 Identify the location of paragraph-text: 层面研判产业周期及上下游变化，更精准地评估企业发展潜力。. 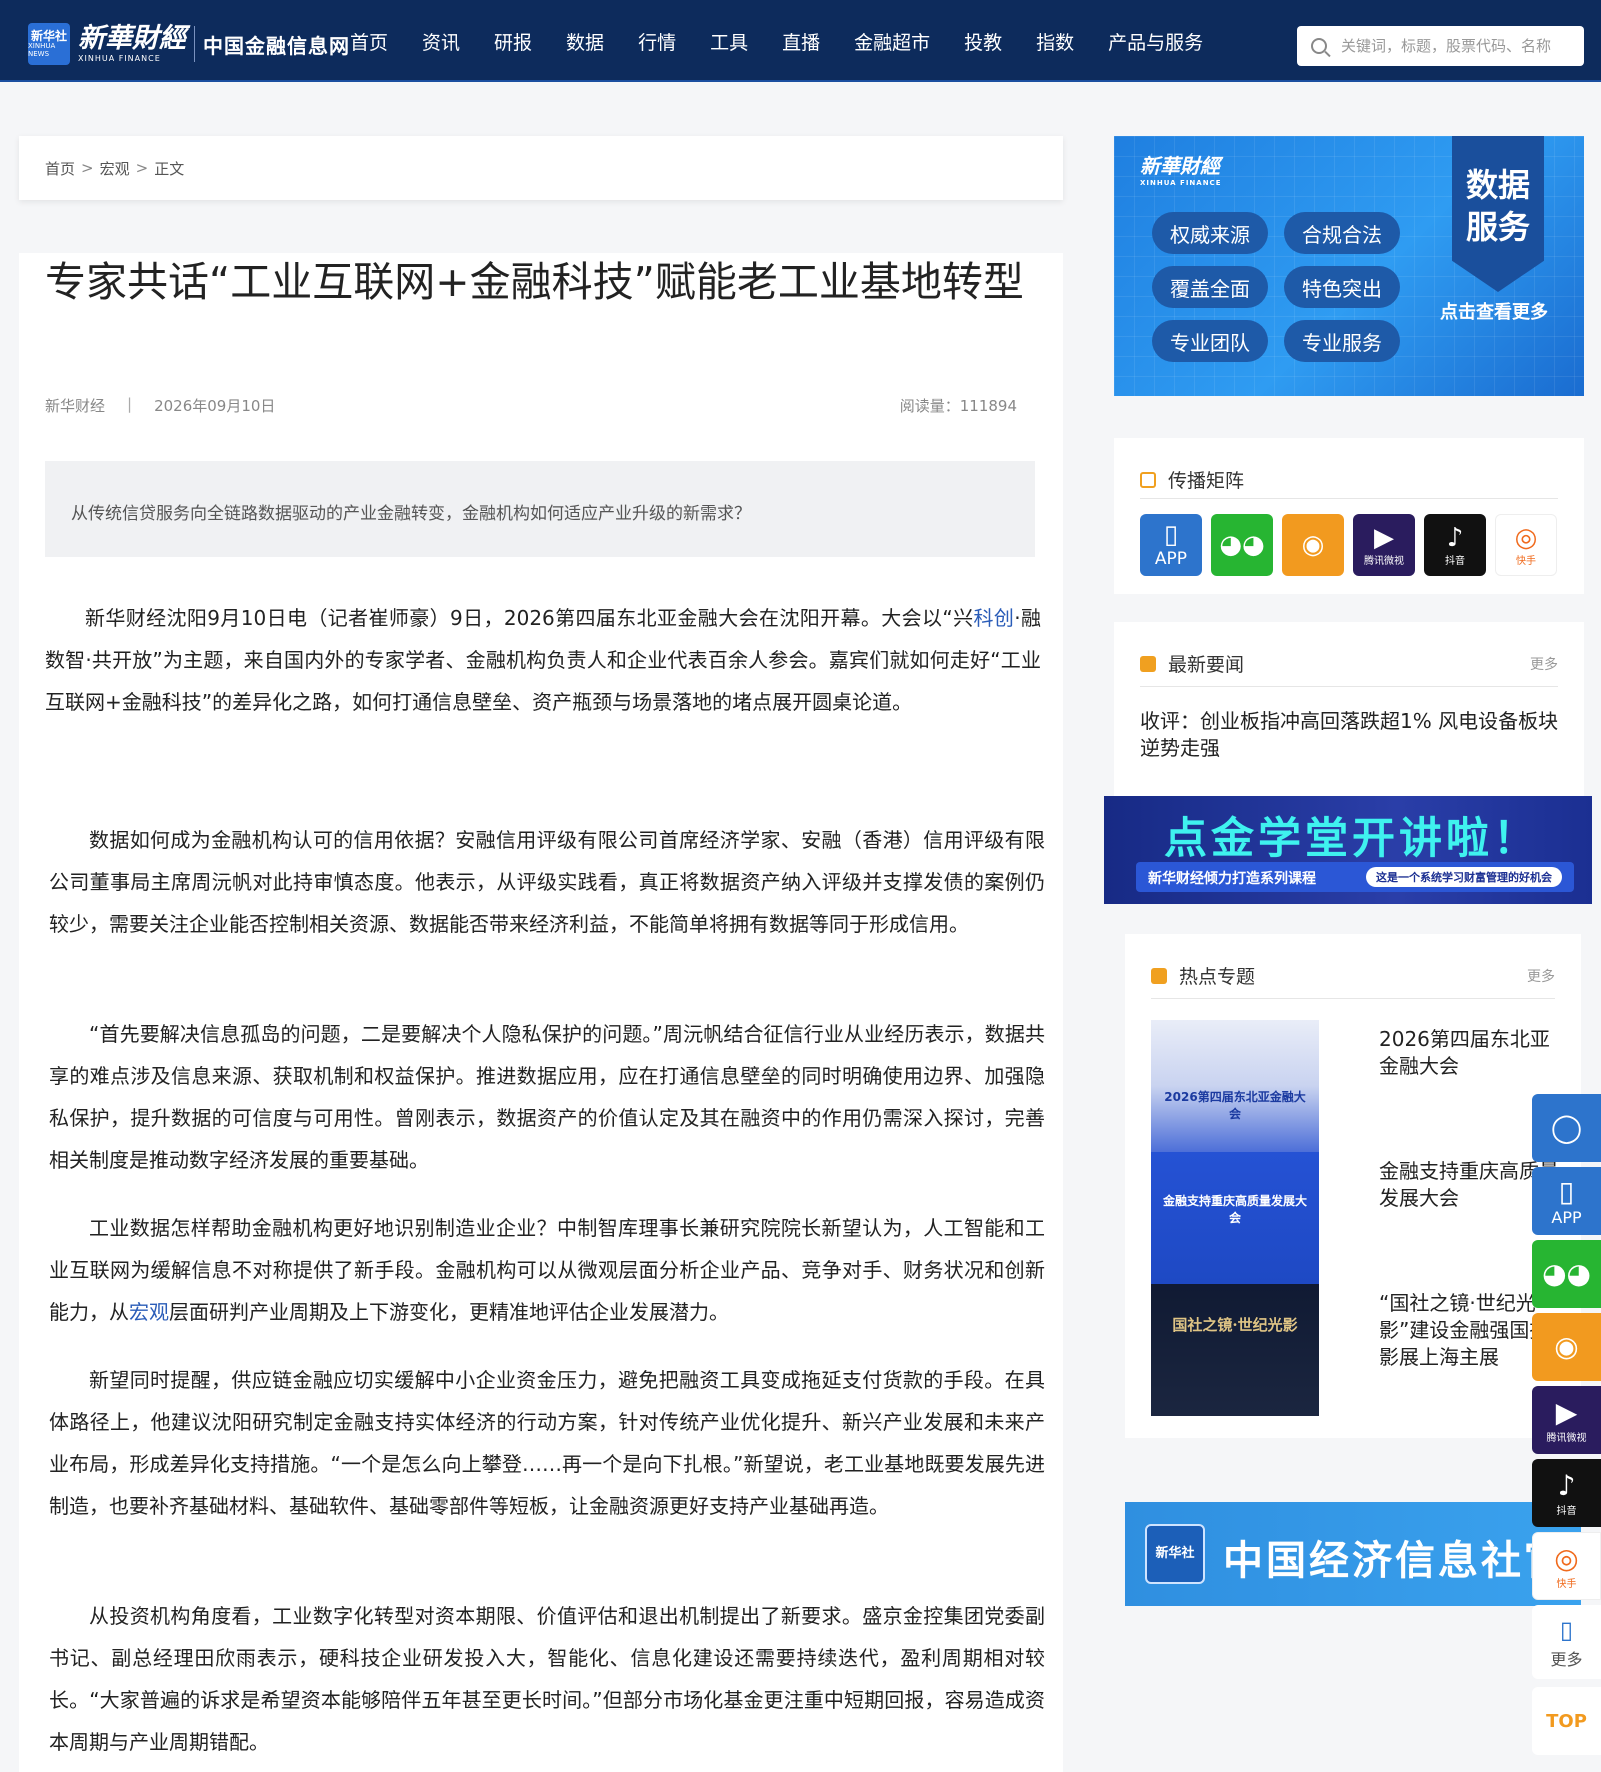
(449, 1312).